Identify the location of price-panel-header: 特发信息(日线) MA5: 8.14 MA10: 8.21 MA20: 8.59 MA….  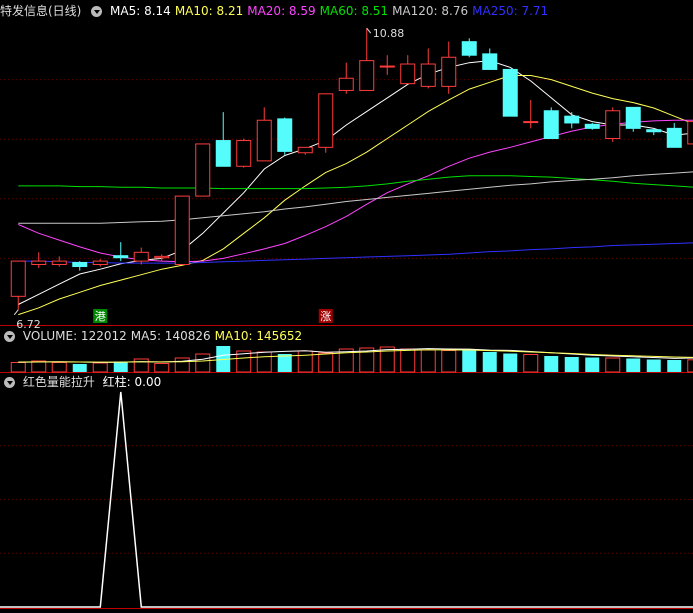
(278, 11).